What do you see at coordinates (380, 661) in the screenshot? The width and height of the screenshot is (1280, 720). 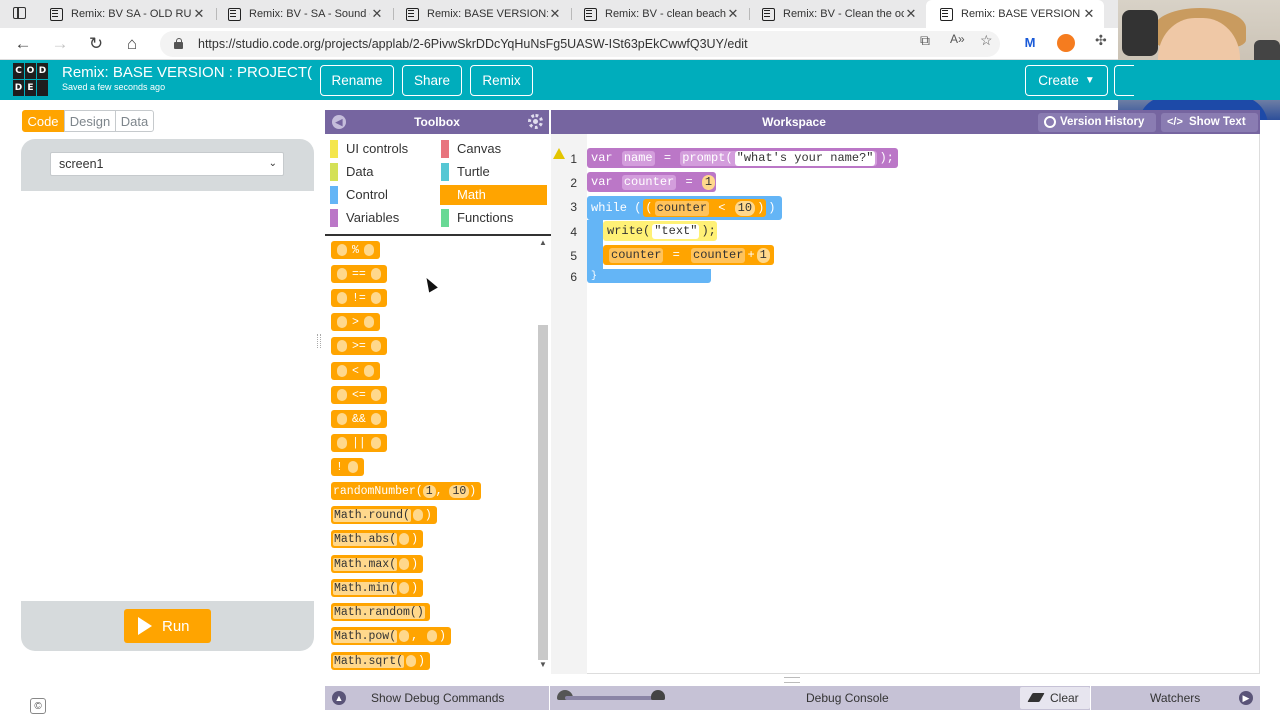 I see `block-math-sqrt: Math.sqrt()` at bounding box center [380, 661].